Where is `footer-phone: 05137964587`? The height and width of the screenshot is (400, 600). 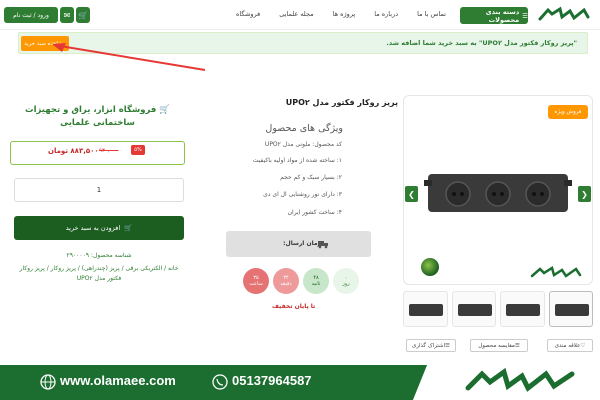 footer-phone: 05137964587 is located at coordinates (272, 380).